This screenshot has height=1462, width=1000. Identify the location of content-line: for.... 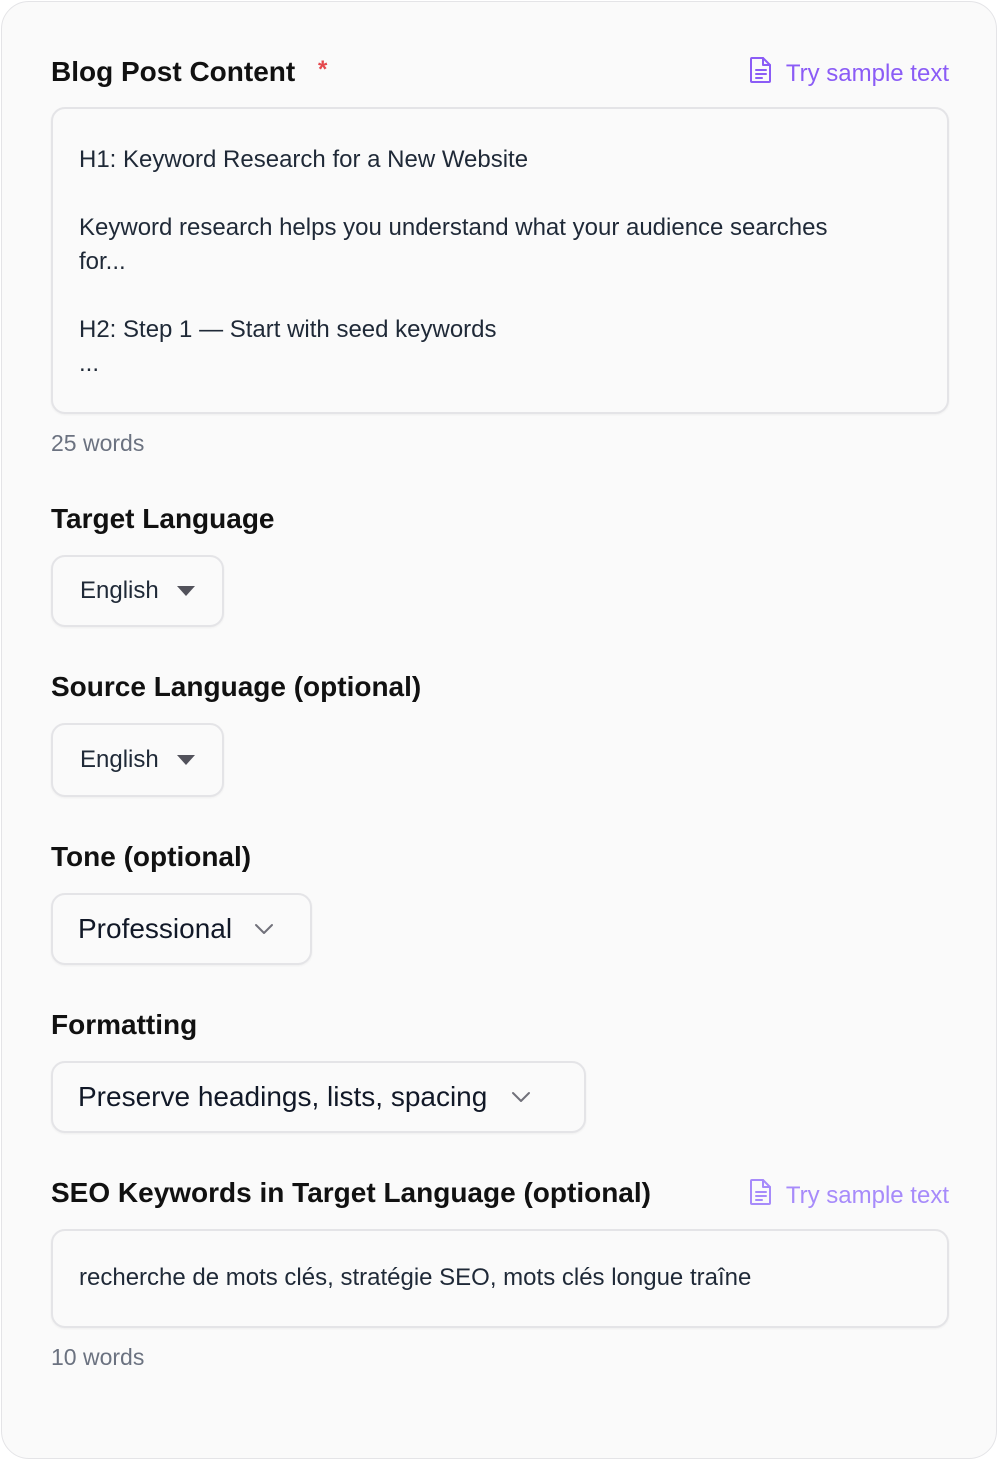
(102, 261).